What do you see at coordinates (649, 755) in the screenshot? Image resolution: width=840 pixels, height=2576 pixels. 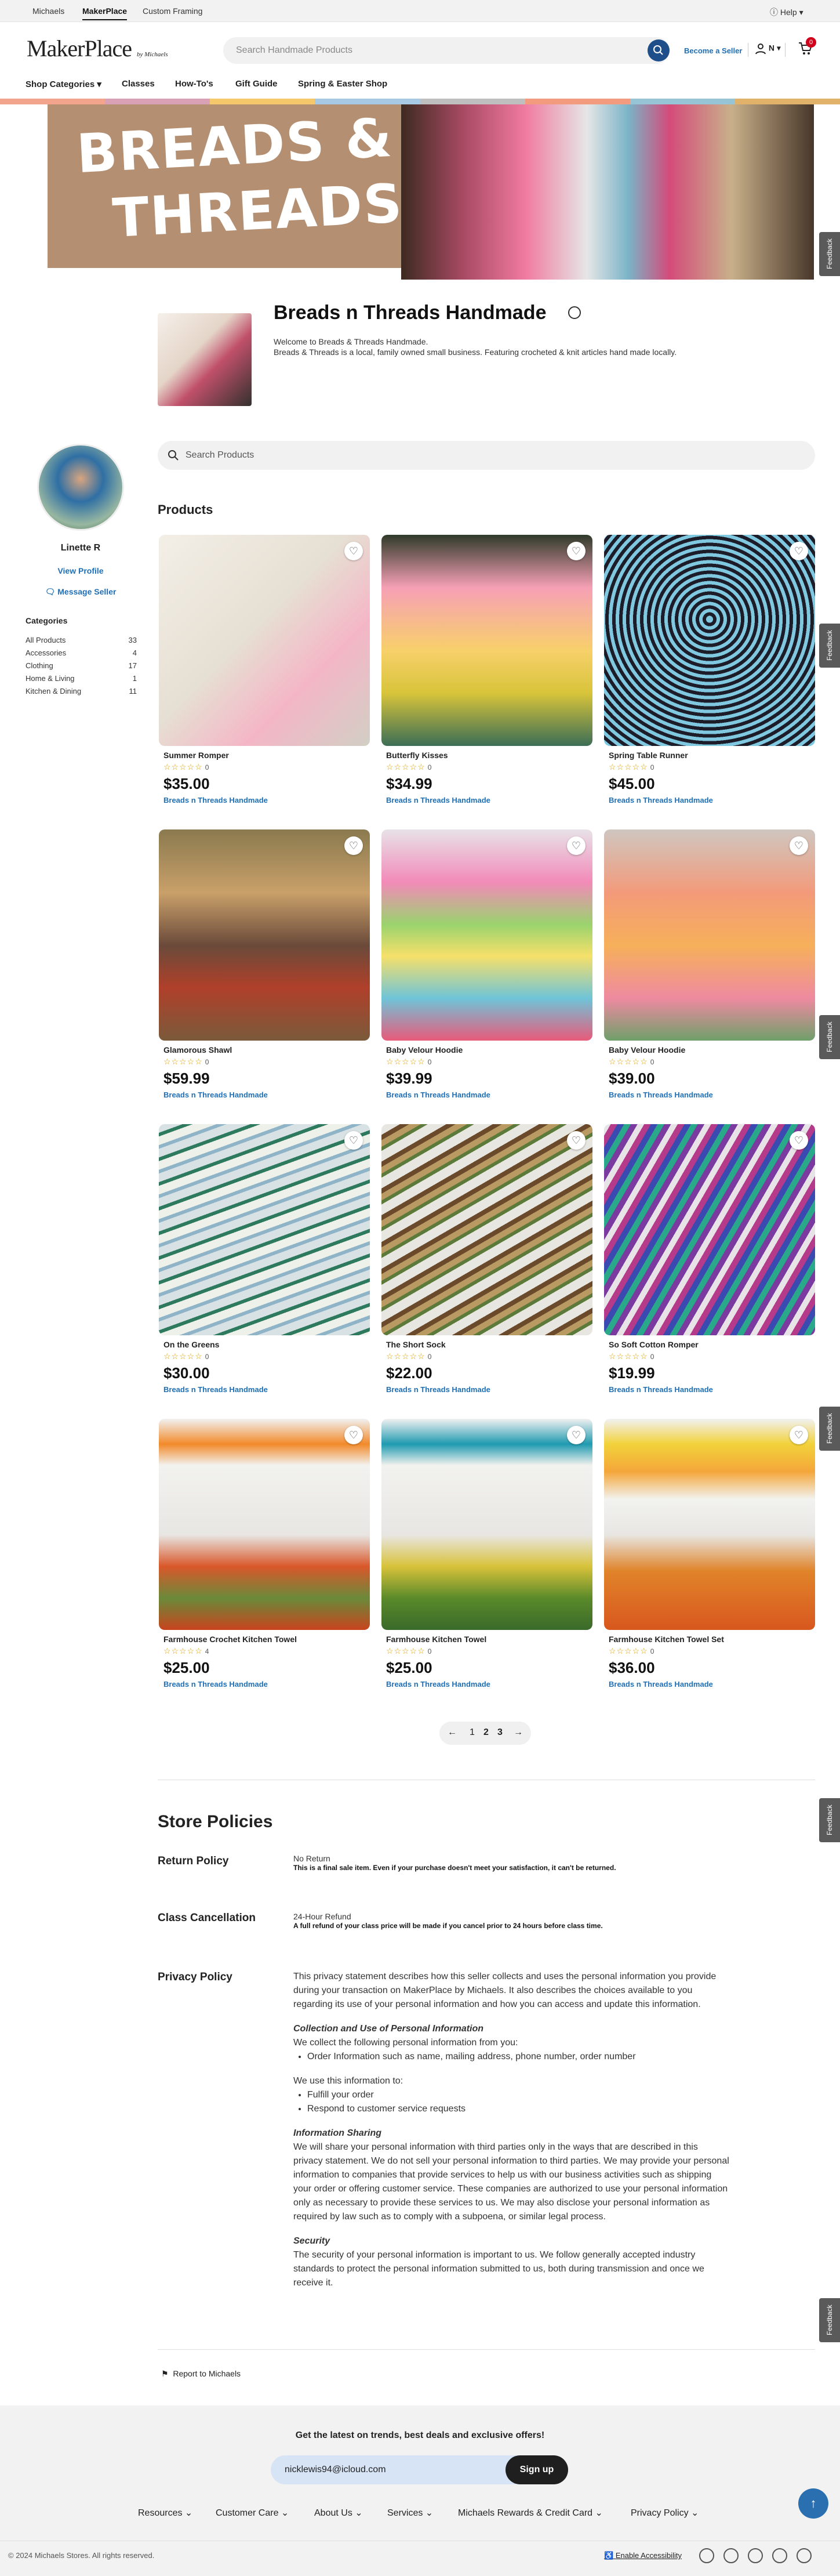 I see `product-name: Spring Table Runner` at bounding box center [649, 755].